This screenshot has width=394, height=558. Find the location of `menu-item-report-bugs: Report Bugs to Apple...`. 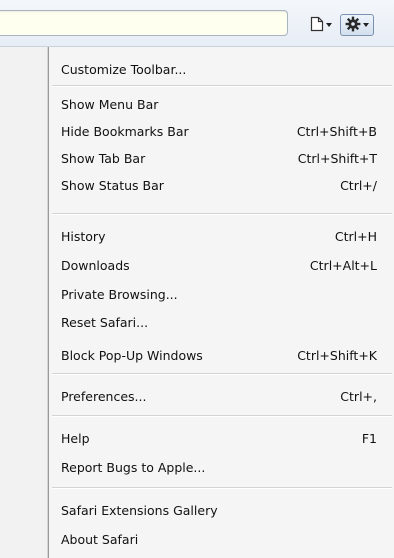

menu-item-report-bugs: Report Bugs to Apple... is located at coordinates (221, 467).